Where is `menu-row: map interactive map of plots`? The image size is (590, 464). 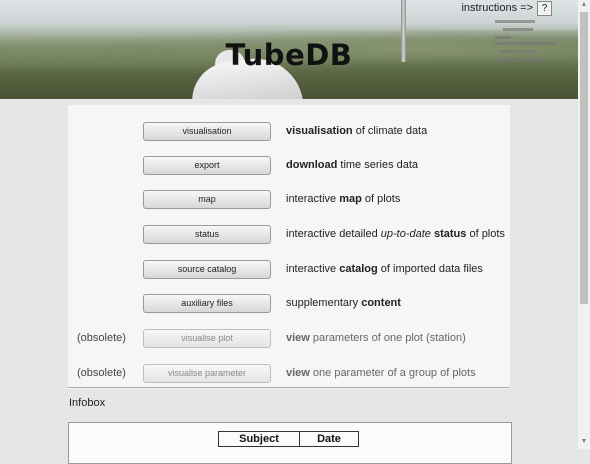
menu-row: map interactive map of plots is located at coordinates (255, 199).